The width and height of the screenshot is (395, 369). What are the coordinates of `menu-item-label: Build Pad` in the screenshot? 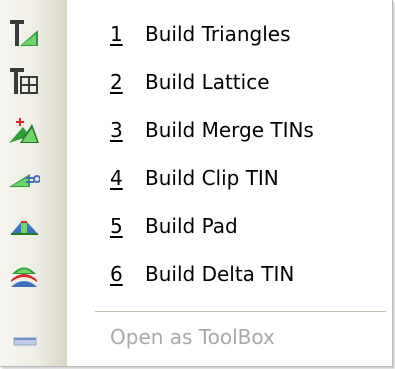 It's located at (191, 226).